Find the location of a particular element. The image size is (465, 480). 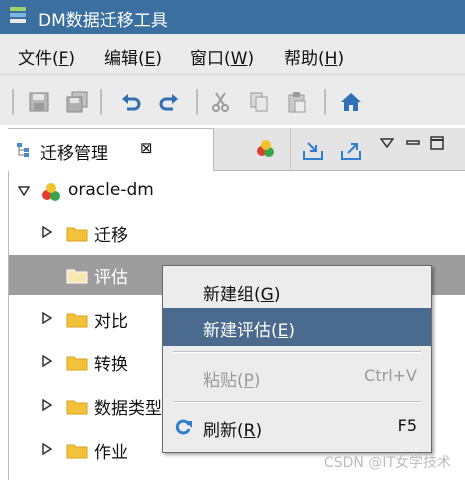

shortcut-paste: Ctrl+V is located at coordinates (390, 375).